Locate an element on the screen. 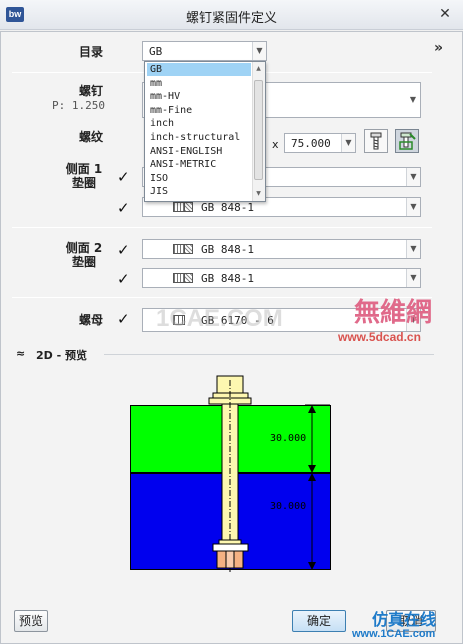 Image resolution: width=463 pixels, height=644 pixels. catalog-option: mm-HV is located at coordinates (199, 96).